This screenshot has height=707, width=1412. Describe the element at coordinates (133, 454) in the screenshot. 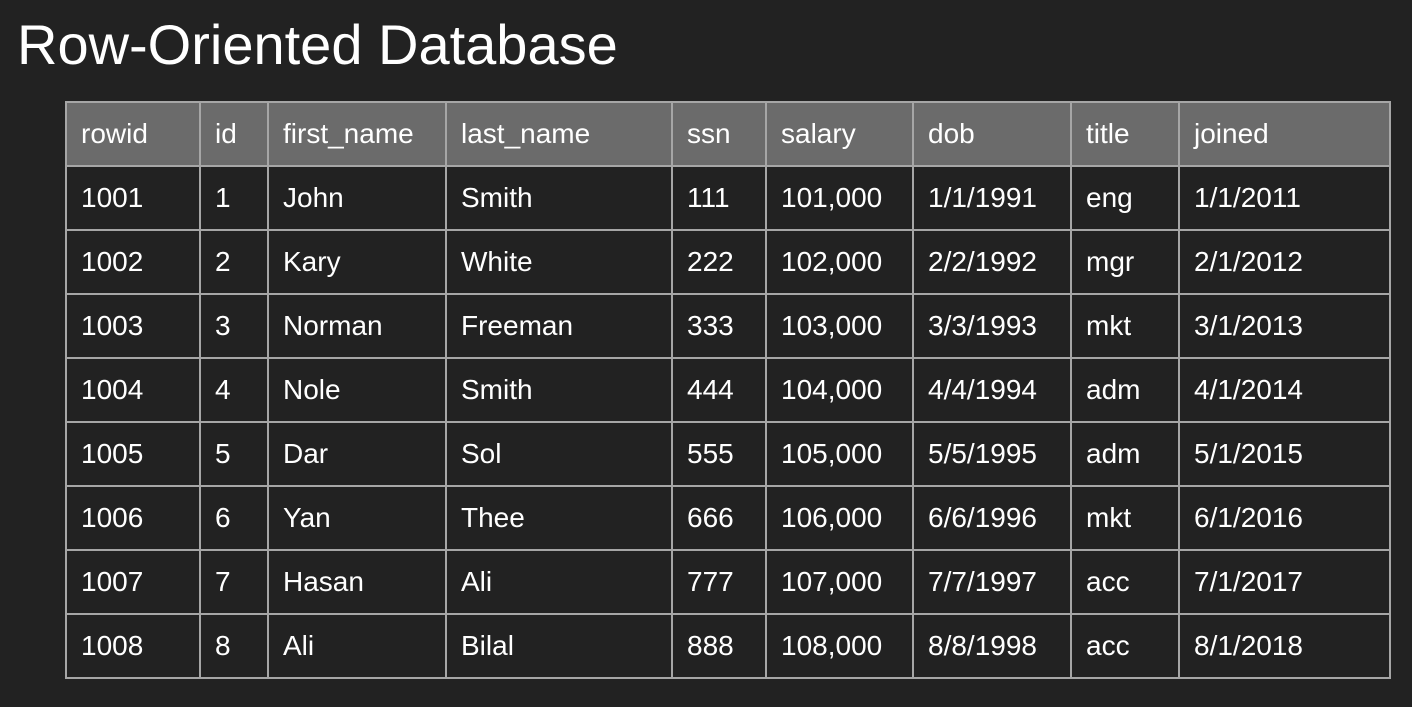

I see `cell-rowid: 1005` at that location.